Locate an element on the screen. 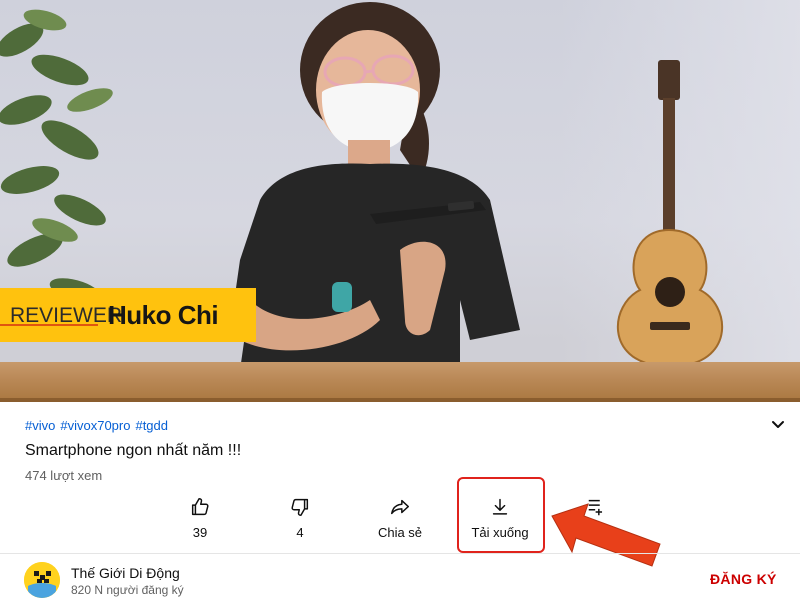  view-count: 474 lượt xem is located at coordinates (64, 475).